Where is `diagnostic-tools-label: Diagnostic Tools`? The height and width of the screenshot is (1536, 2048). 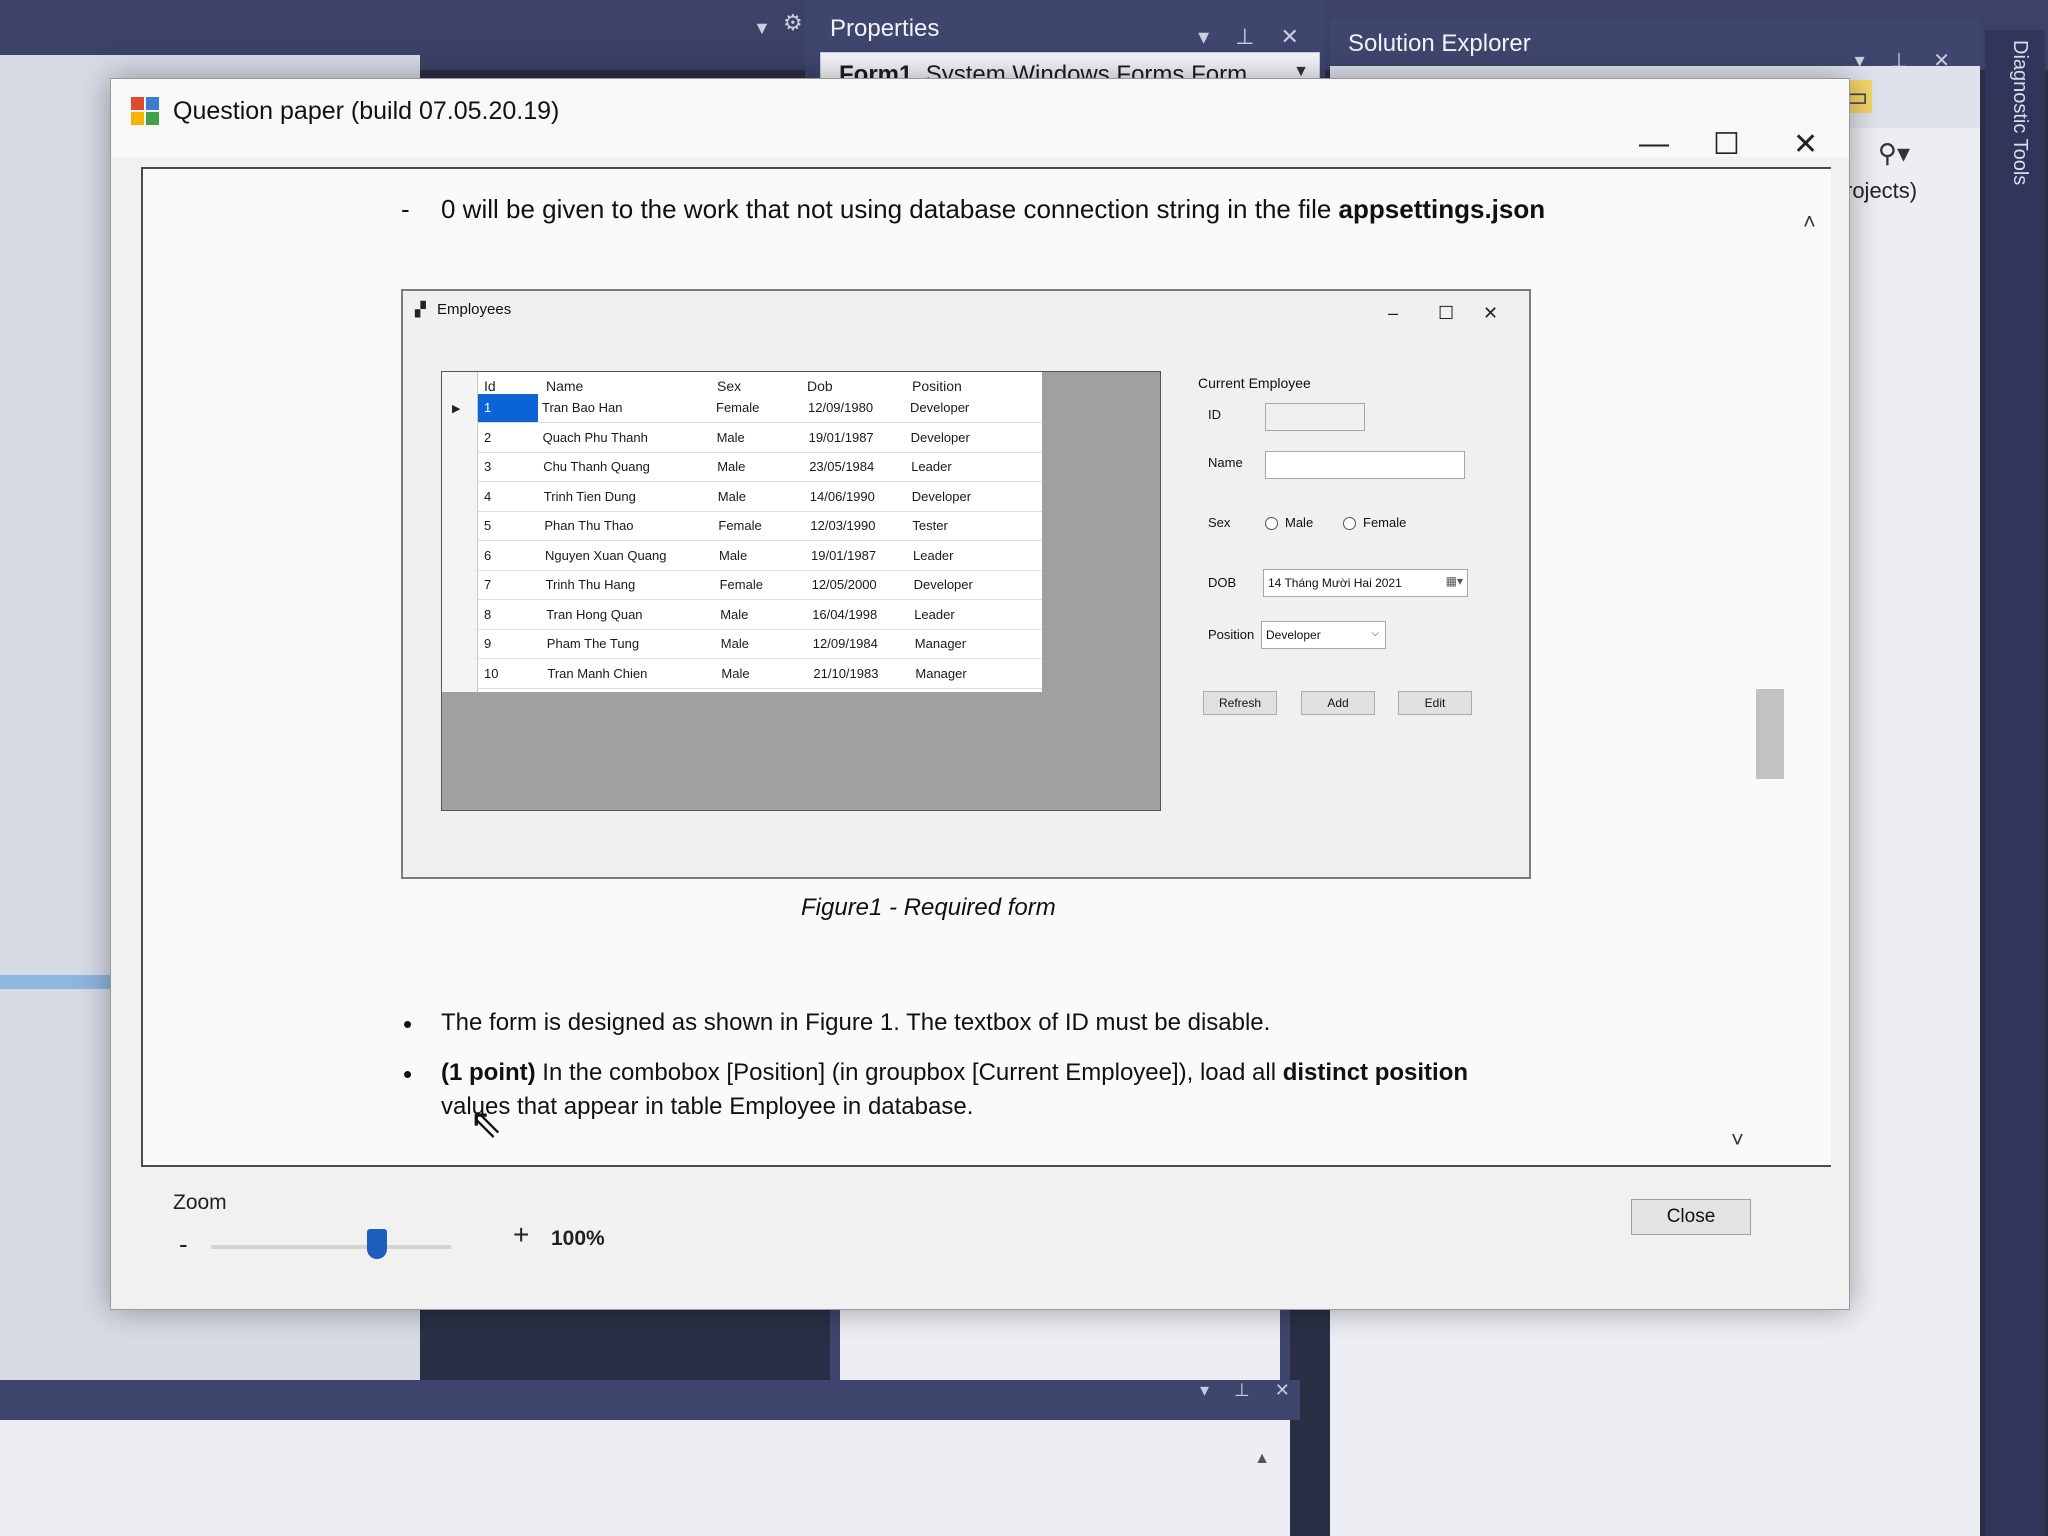
diagnostic-tools-label: Diagnostic Tools is located at coordinates (2019, 112).